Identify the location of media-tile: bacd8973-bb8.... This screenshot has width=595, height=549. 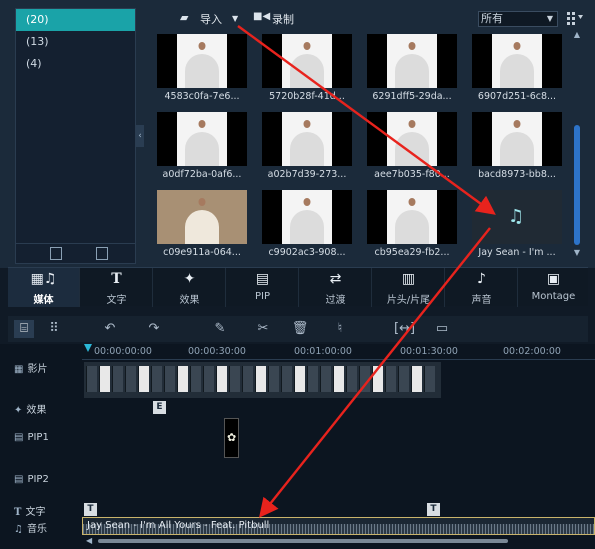
(517, 146).